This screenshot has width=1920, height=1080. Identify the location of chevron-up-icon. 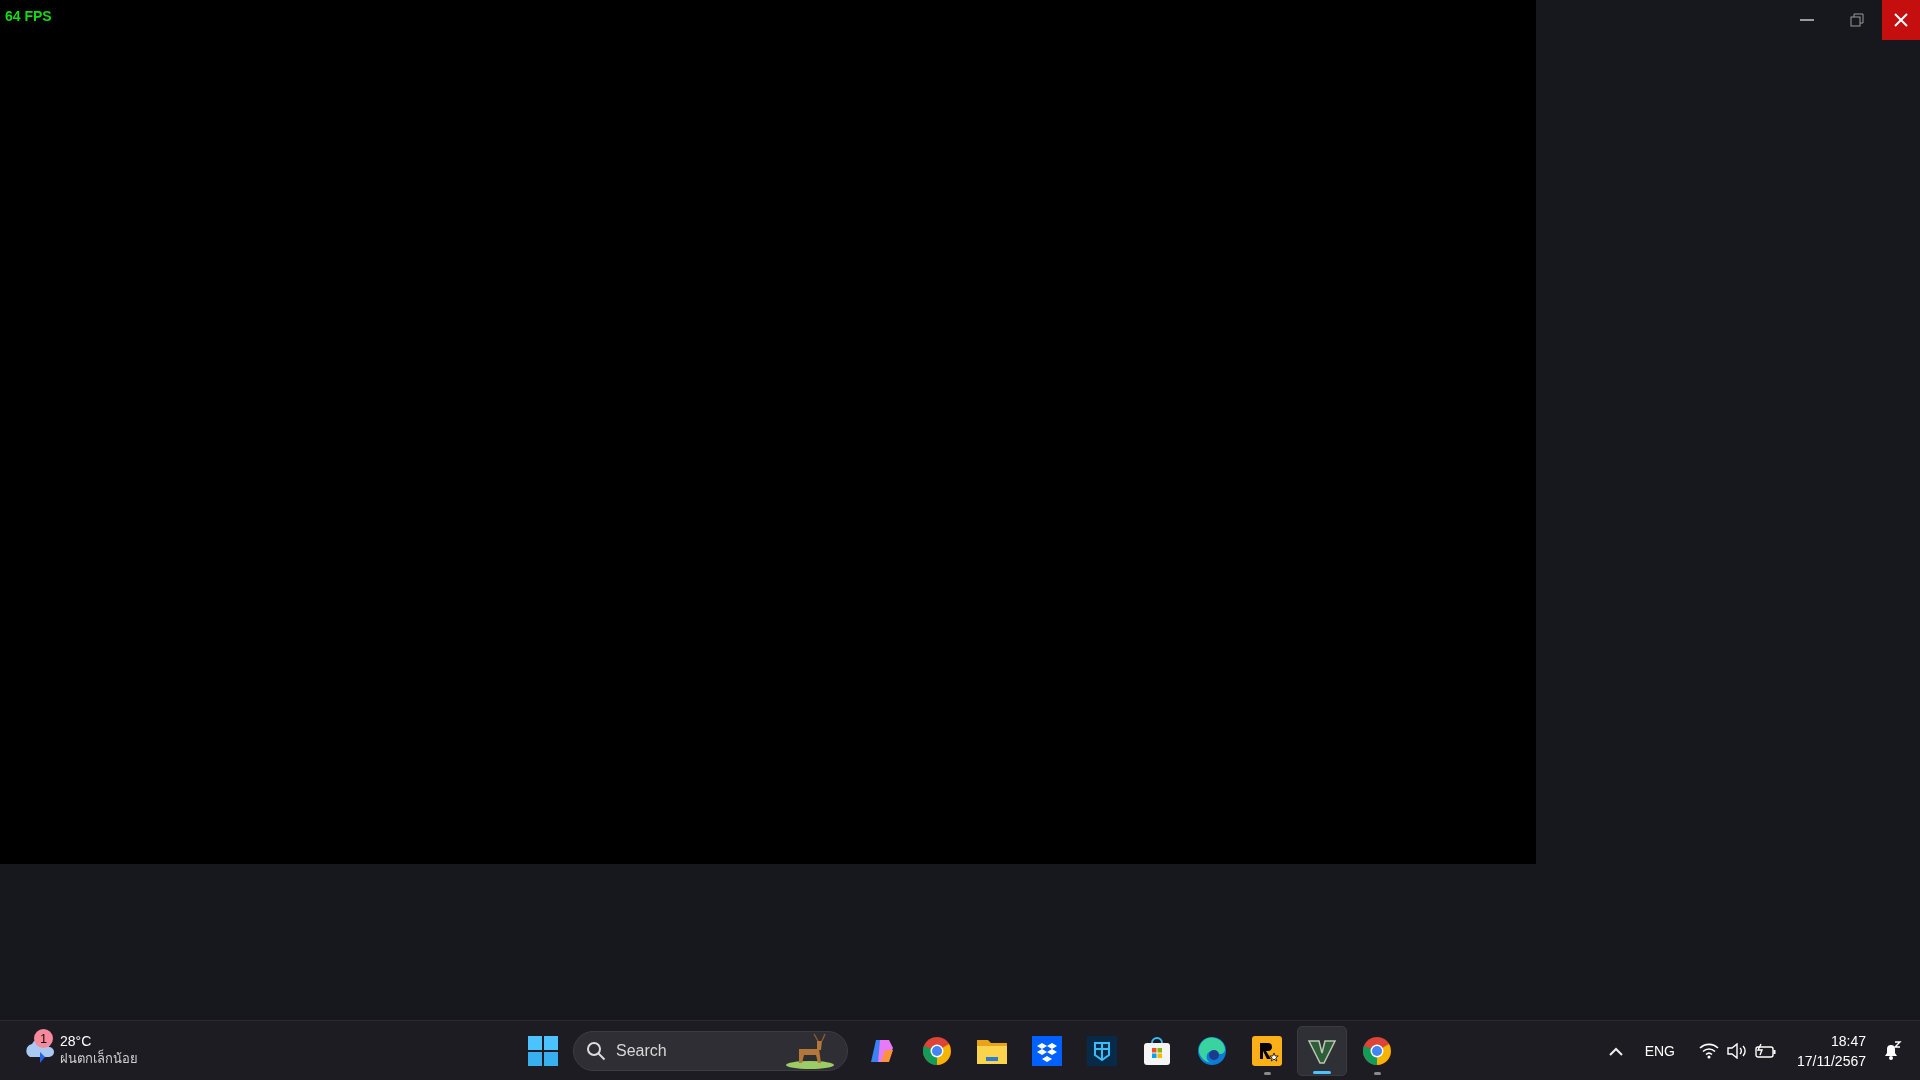
(1615, 1051).